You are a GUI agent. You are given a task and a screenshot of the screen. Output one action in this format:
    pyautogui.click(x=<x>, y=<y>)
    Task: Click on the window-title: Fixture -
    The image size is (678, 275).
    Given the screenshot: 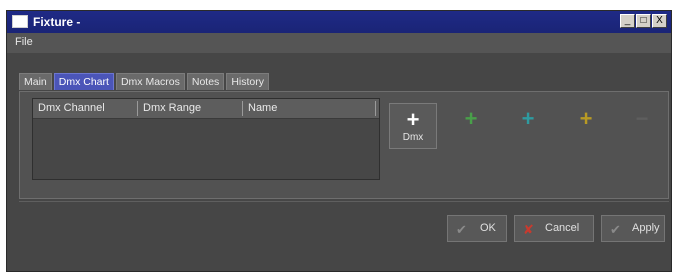 What is the action you would take?
    pyautogui.click(x=57, y=22)
    